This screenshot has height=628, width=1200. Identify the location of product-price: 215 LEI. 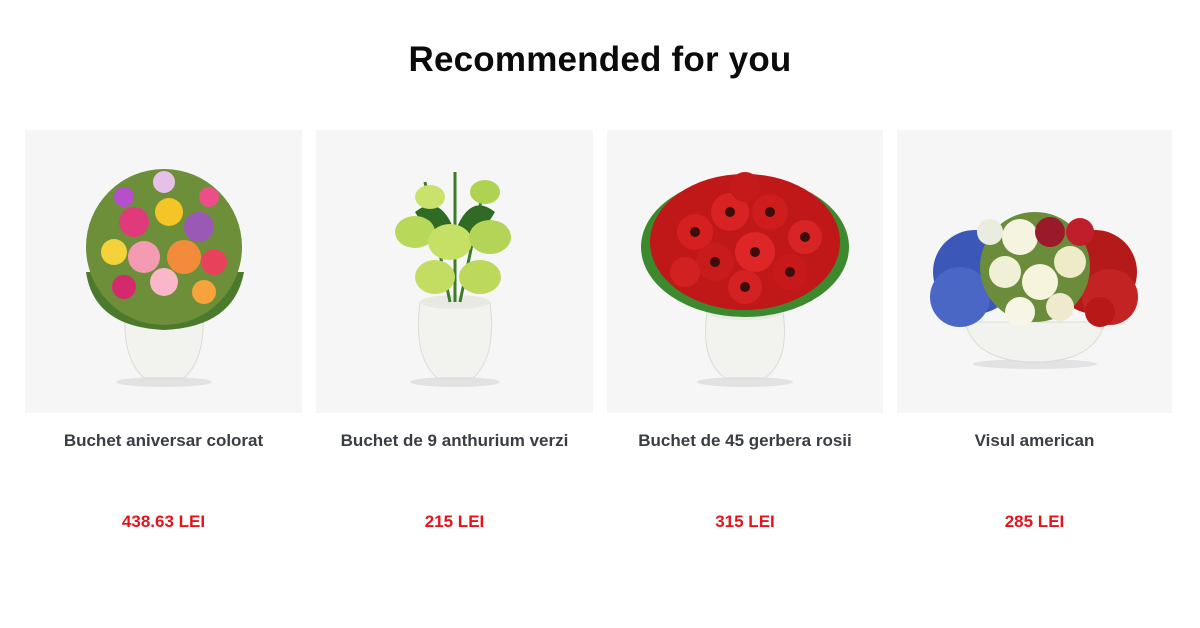
(454, 521).